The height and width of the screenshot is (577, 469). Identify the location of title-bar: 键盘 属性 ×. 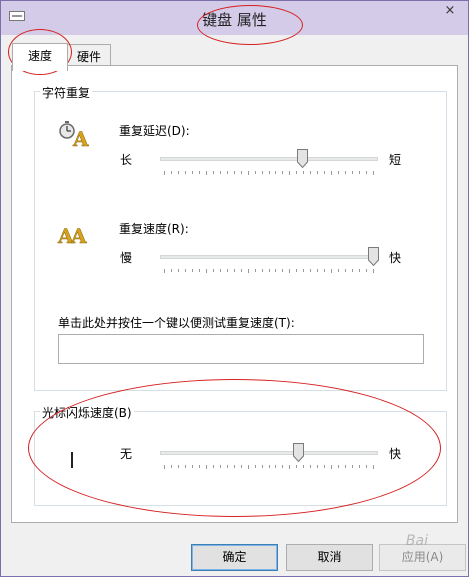
(234, 18).